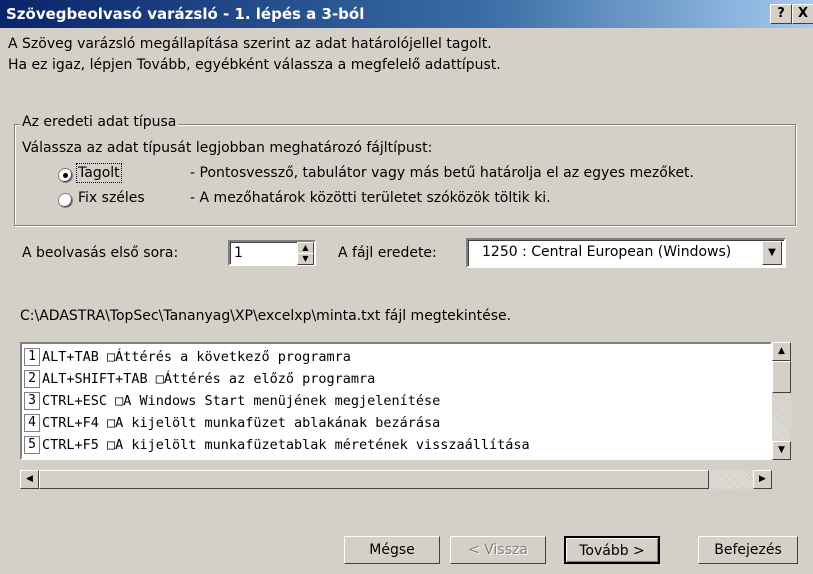 The image size is (813, 574). Describe the element at coordinates (748, 550) in the screenshot. I see `finish-button: Befejezés` at that location.